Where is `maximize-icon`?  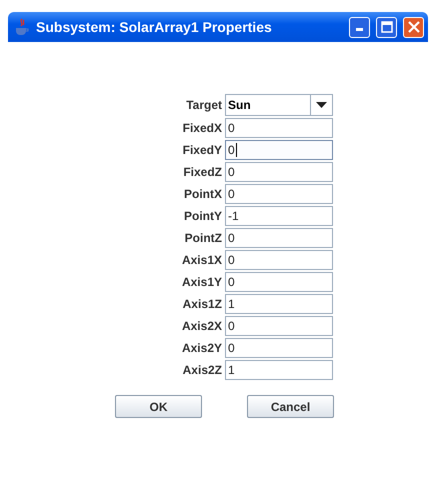
maximize-icon is located at coordinates (386, 27).